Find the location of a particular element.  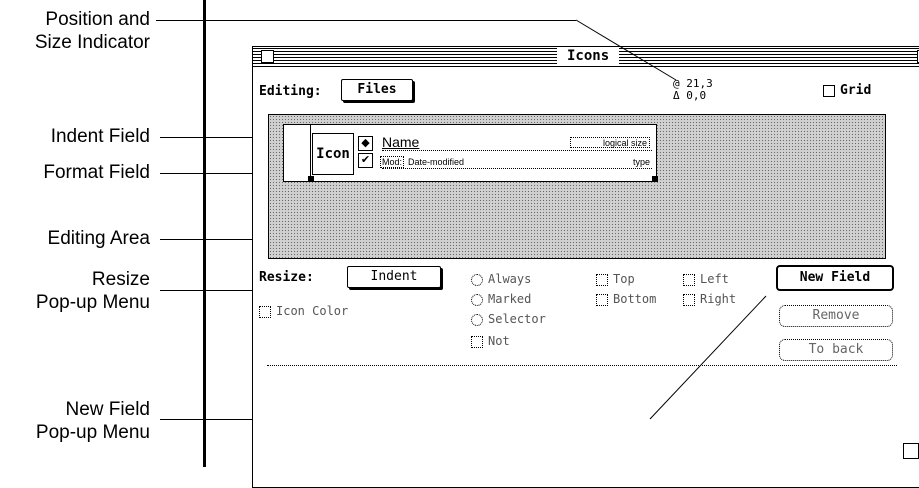

selector-option: Selector is located at coordinates (508, 319).